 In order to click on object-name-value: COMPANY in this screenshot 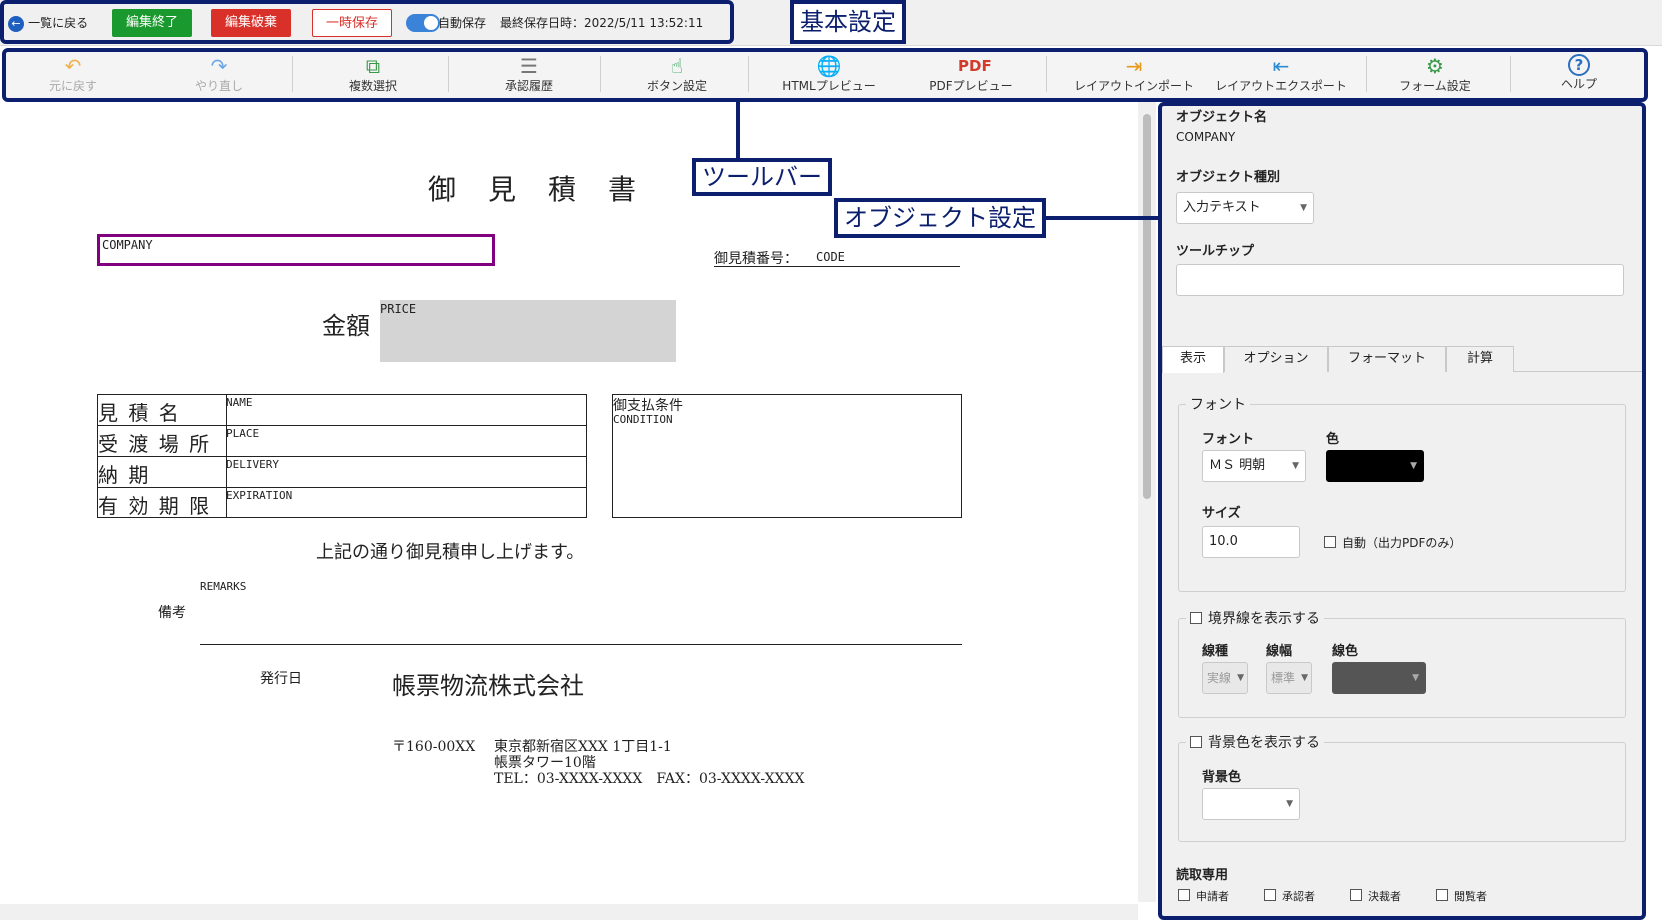, I will do `click(1206, 137)`.